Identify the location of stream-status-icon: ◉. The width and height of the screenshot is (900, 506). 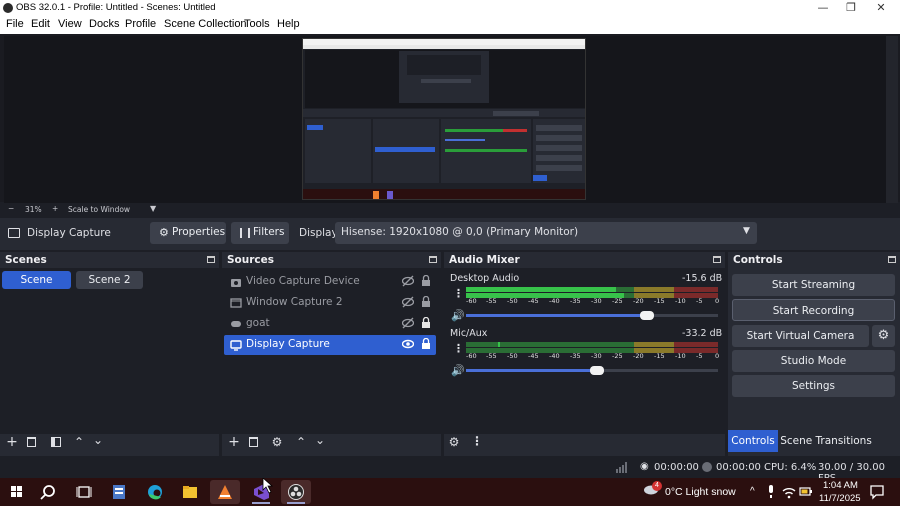
(644, 466).